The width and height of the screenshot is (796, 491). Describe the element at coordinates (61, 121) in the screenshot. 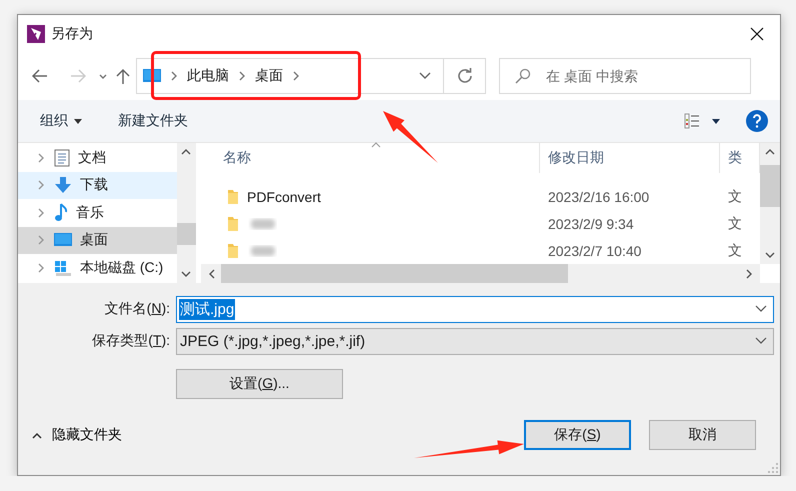

I see `toolbar-button: 组织` at that location.